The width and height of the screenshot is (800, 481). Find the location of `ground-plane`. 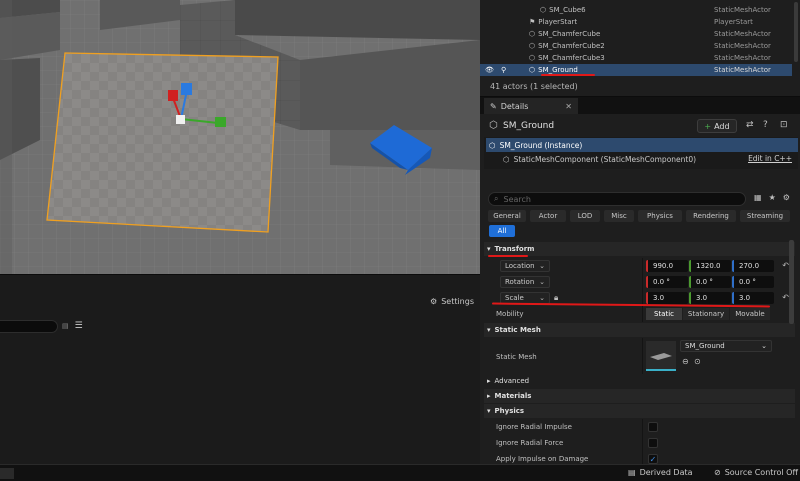

ground-plane is located at coordinates (162, 142).